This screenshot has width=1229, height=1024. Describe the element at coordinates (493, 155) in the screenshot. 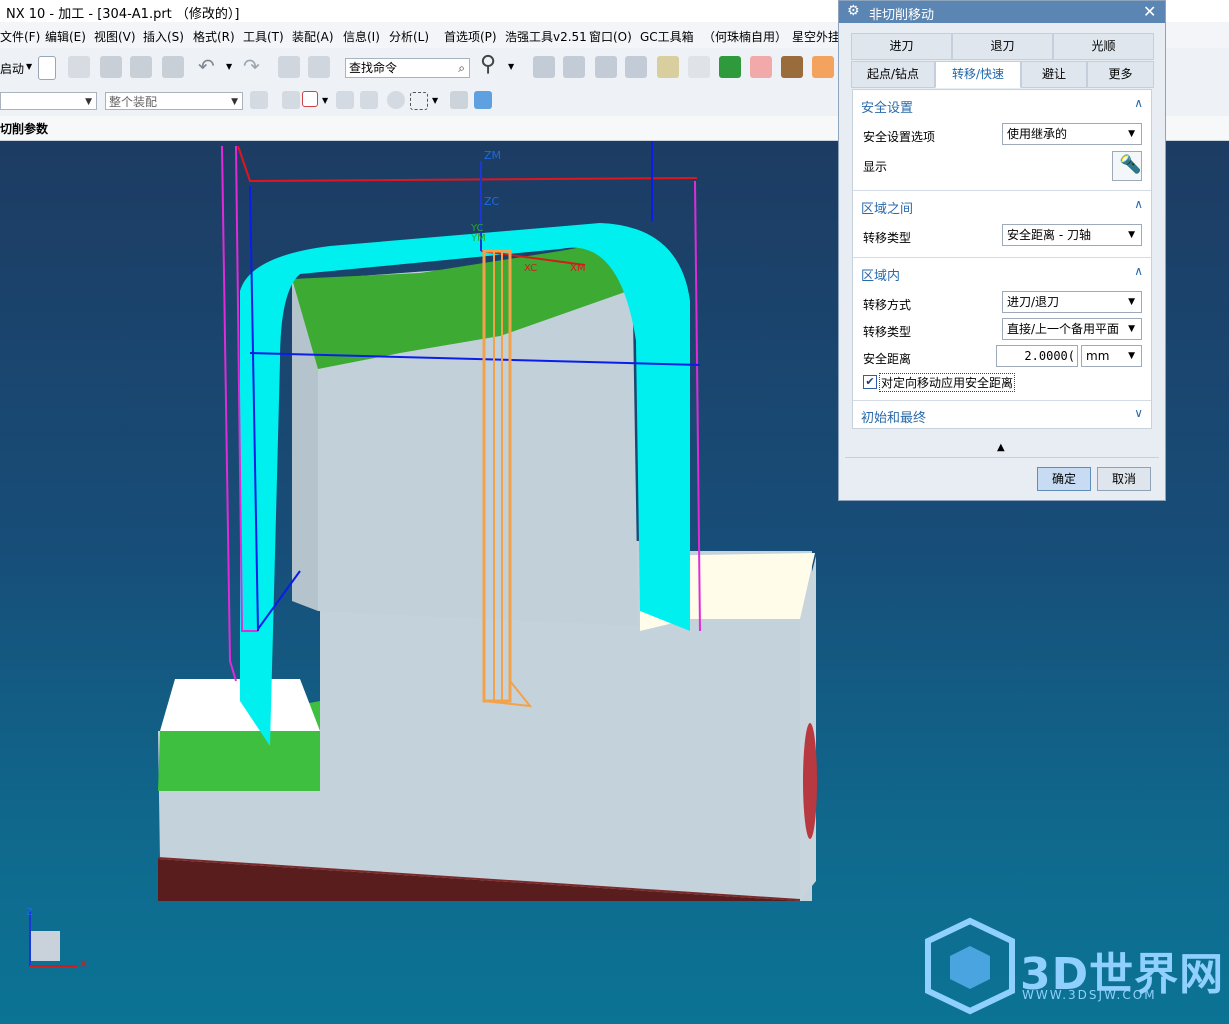

I see `axis-label-zm: ZM` at that location.